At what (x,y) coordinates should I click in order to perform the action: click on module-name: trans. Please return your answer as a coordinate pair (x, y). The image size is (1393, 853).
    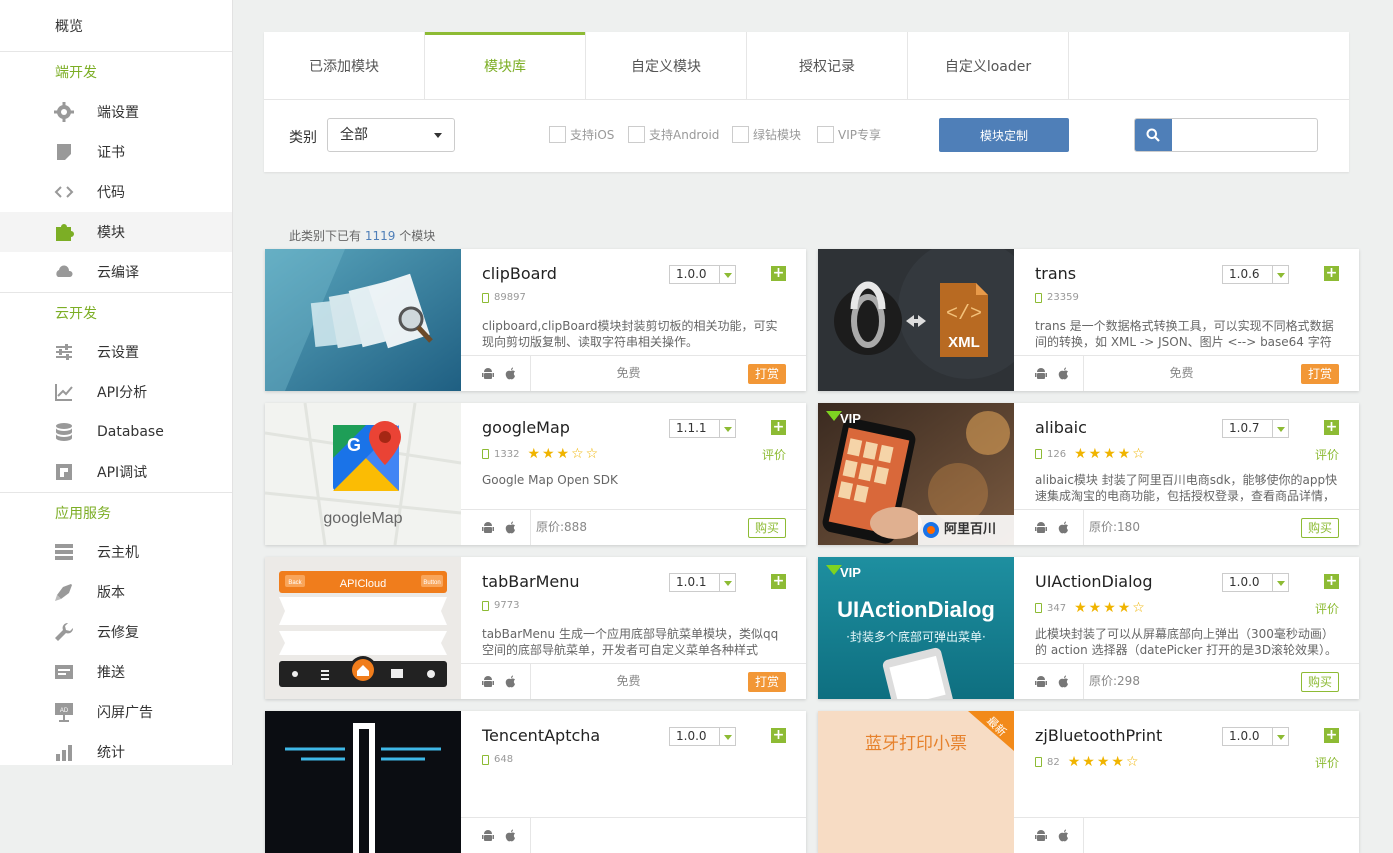
    Looking at the image, I should click on (1055, 273).